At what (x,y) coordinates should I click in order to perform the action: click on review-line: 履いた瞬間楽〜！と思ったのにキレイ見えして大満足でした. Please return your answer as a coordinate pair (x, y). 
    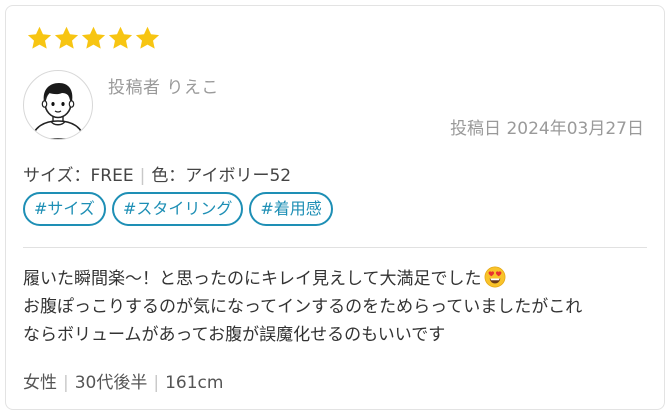
    Looking at the image, I should click on (338, 279).